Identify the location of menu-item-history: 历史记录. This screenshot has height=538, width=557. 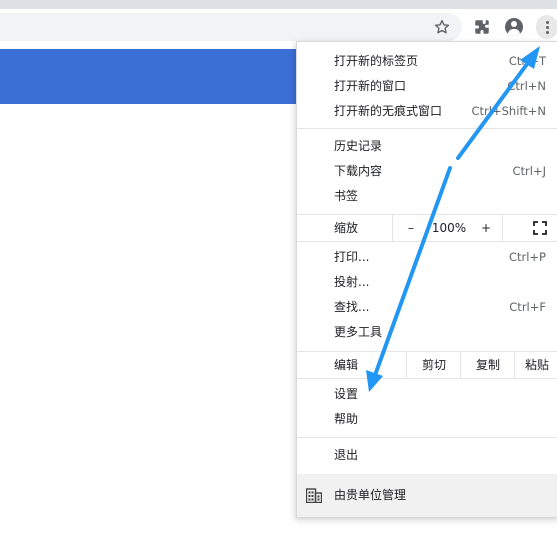
(427, 146).